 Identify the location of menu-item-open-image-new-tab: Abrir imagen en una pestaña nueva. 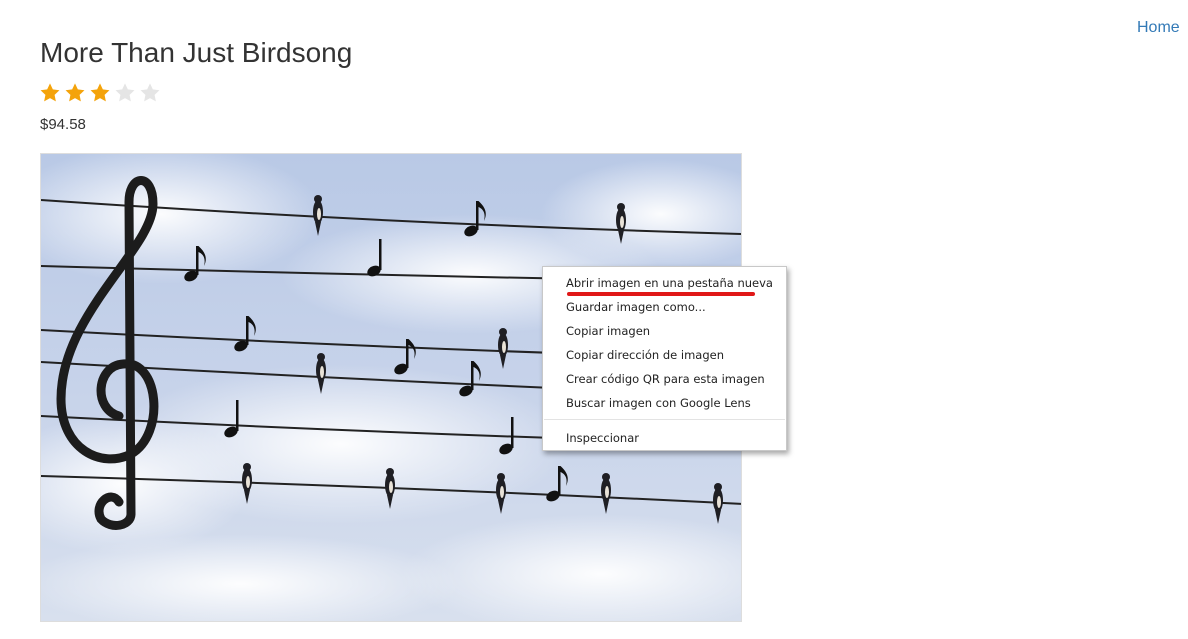
(669, 283).